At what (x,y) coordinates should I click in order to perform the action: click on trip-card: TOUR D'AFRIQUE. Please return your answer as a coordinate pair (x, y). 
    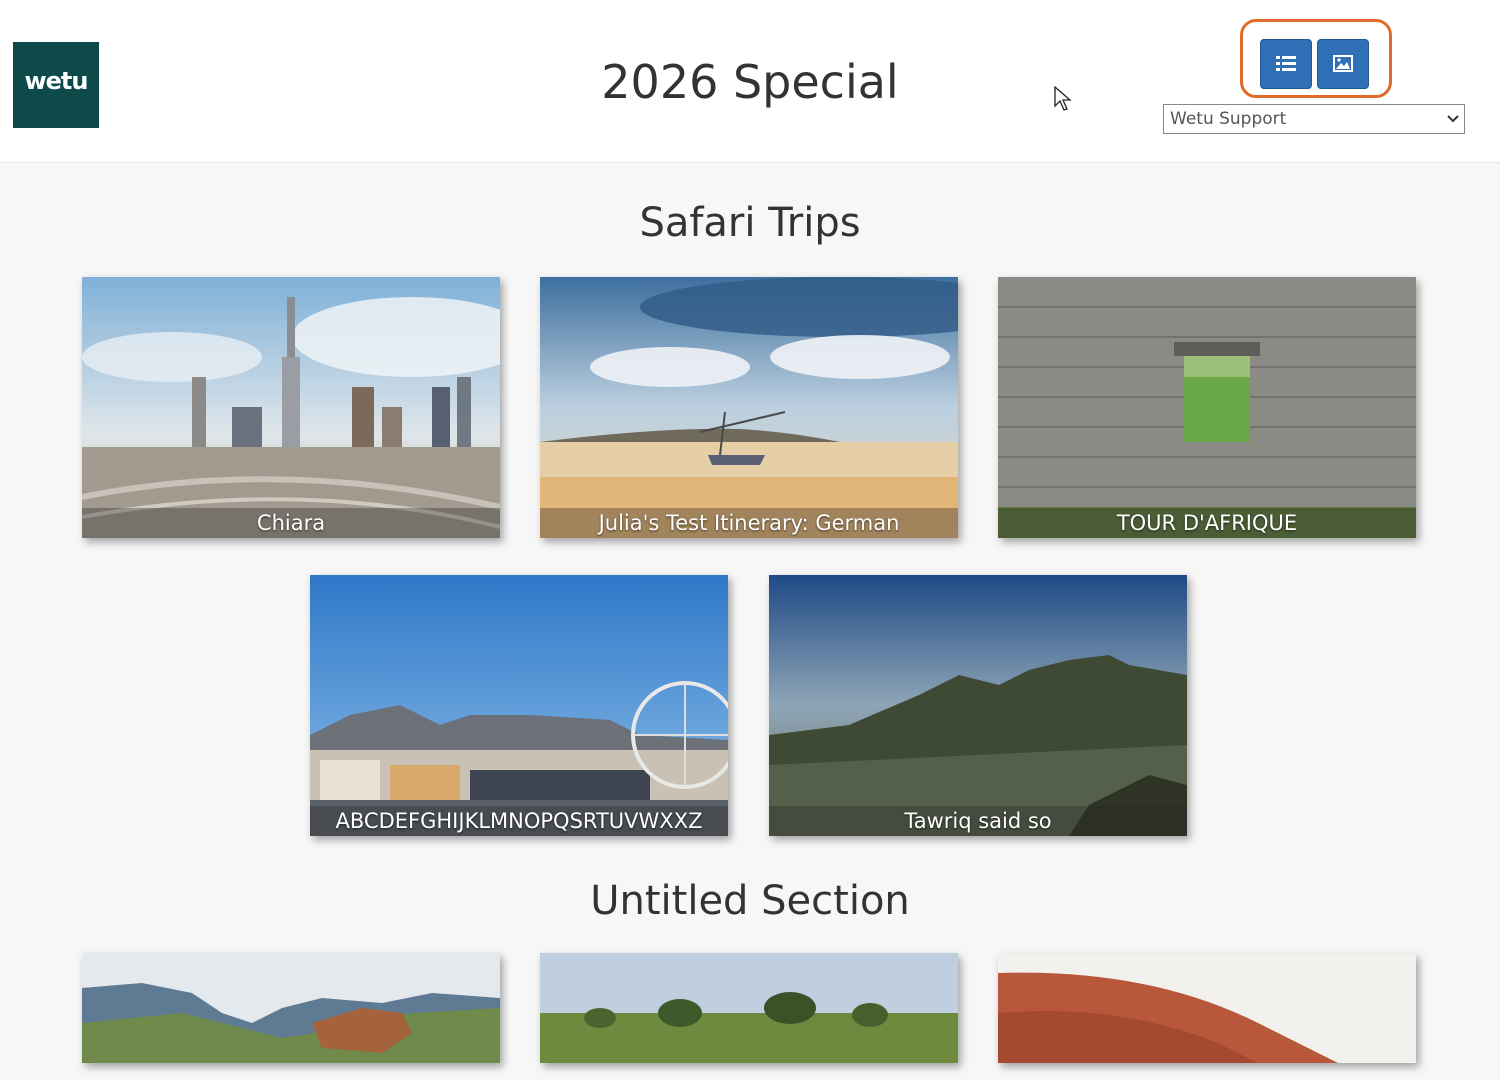
    Looking at the image, I should click on (1207, 407).